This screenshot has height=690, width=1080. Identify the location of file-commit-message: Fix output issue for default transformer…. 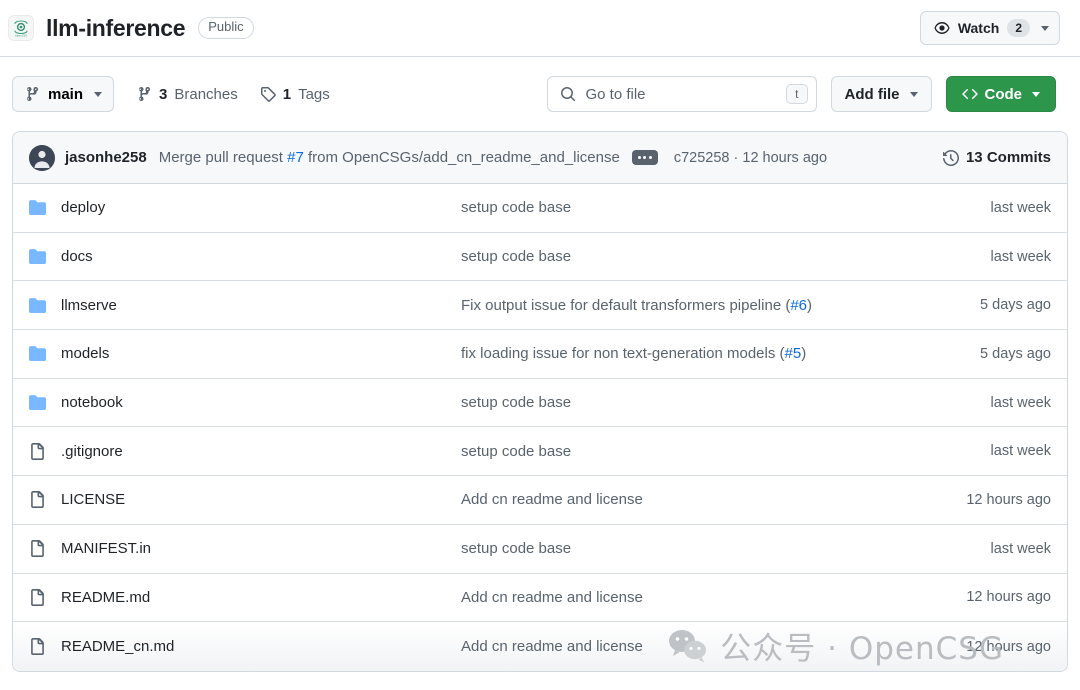
(720, 305).